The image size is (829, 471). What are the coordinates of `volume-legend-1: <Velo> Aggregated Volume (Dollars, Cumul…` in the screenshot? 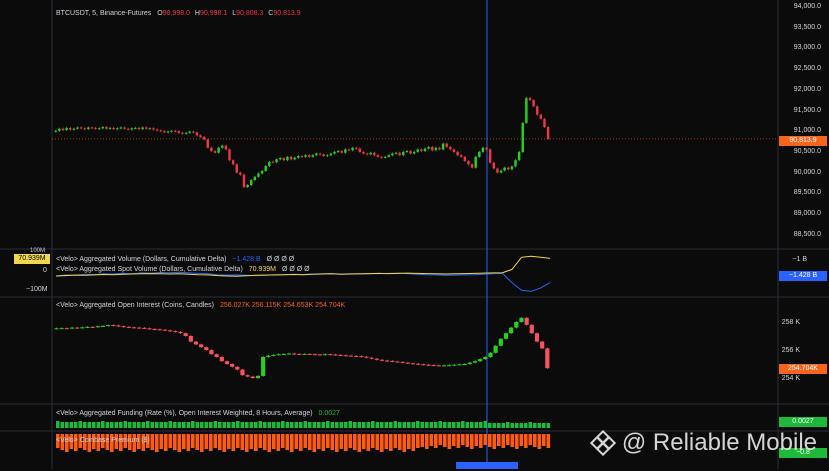 It's located at (175, 259).